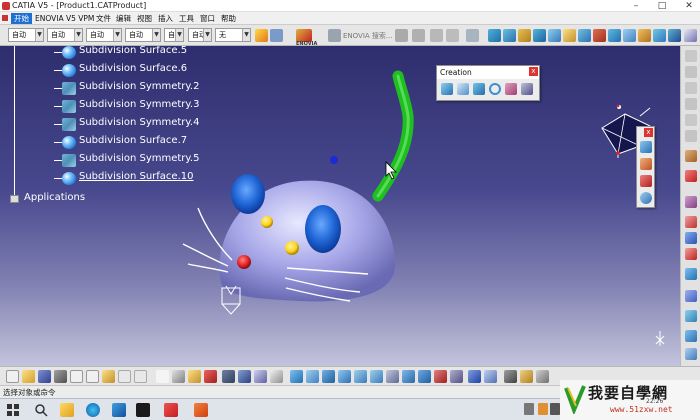 This screenshot has width=700, height=420. Describe the element at coordinates (228, 376) in the screenshot. I see `catalog-icon` at that location.